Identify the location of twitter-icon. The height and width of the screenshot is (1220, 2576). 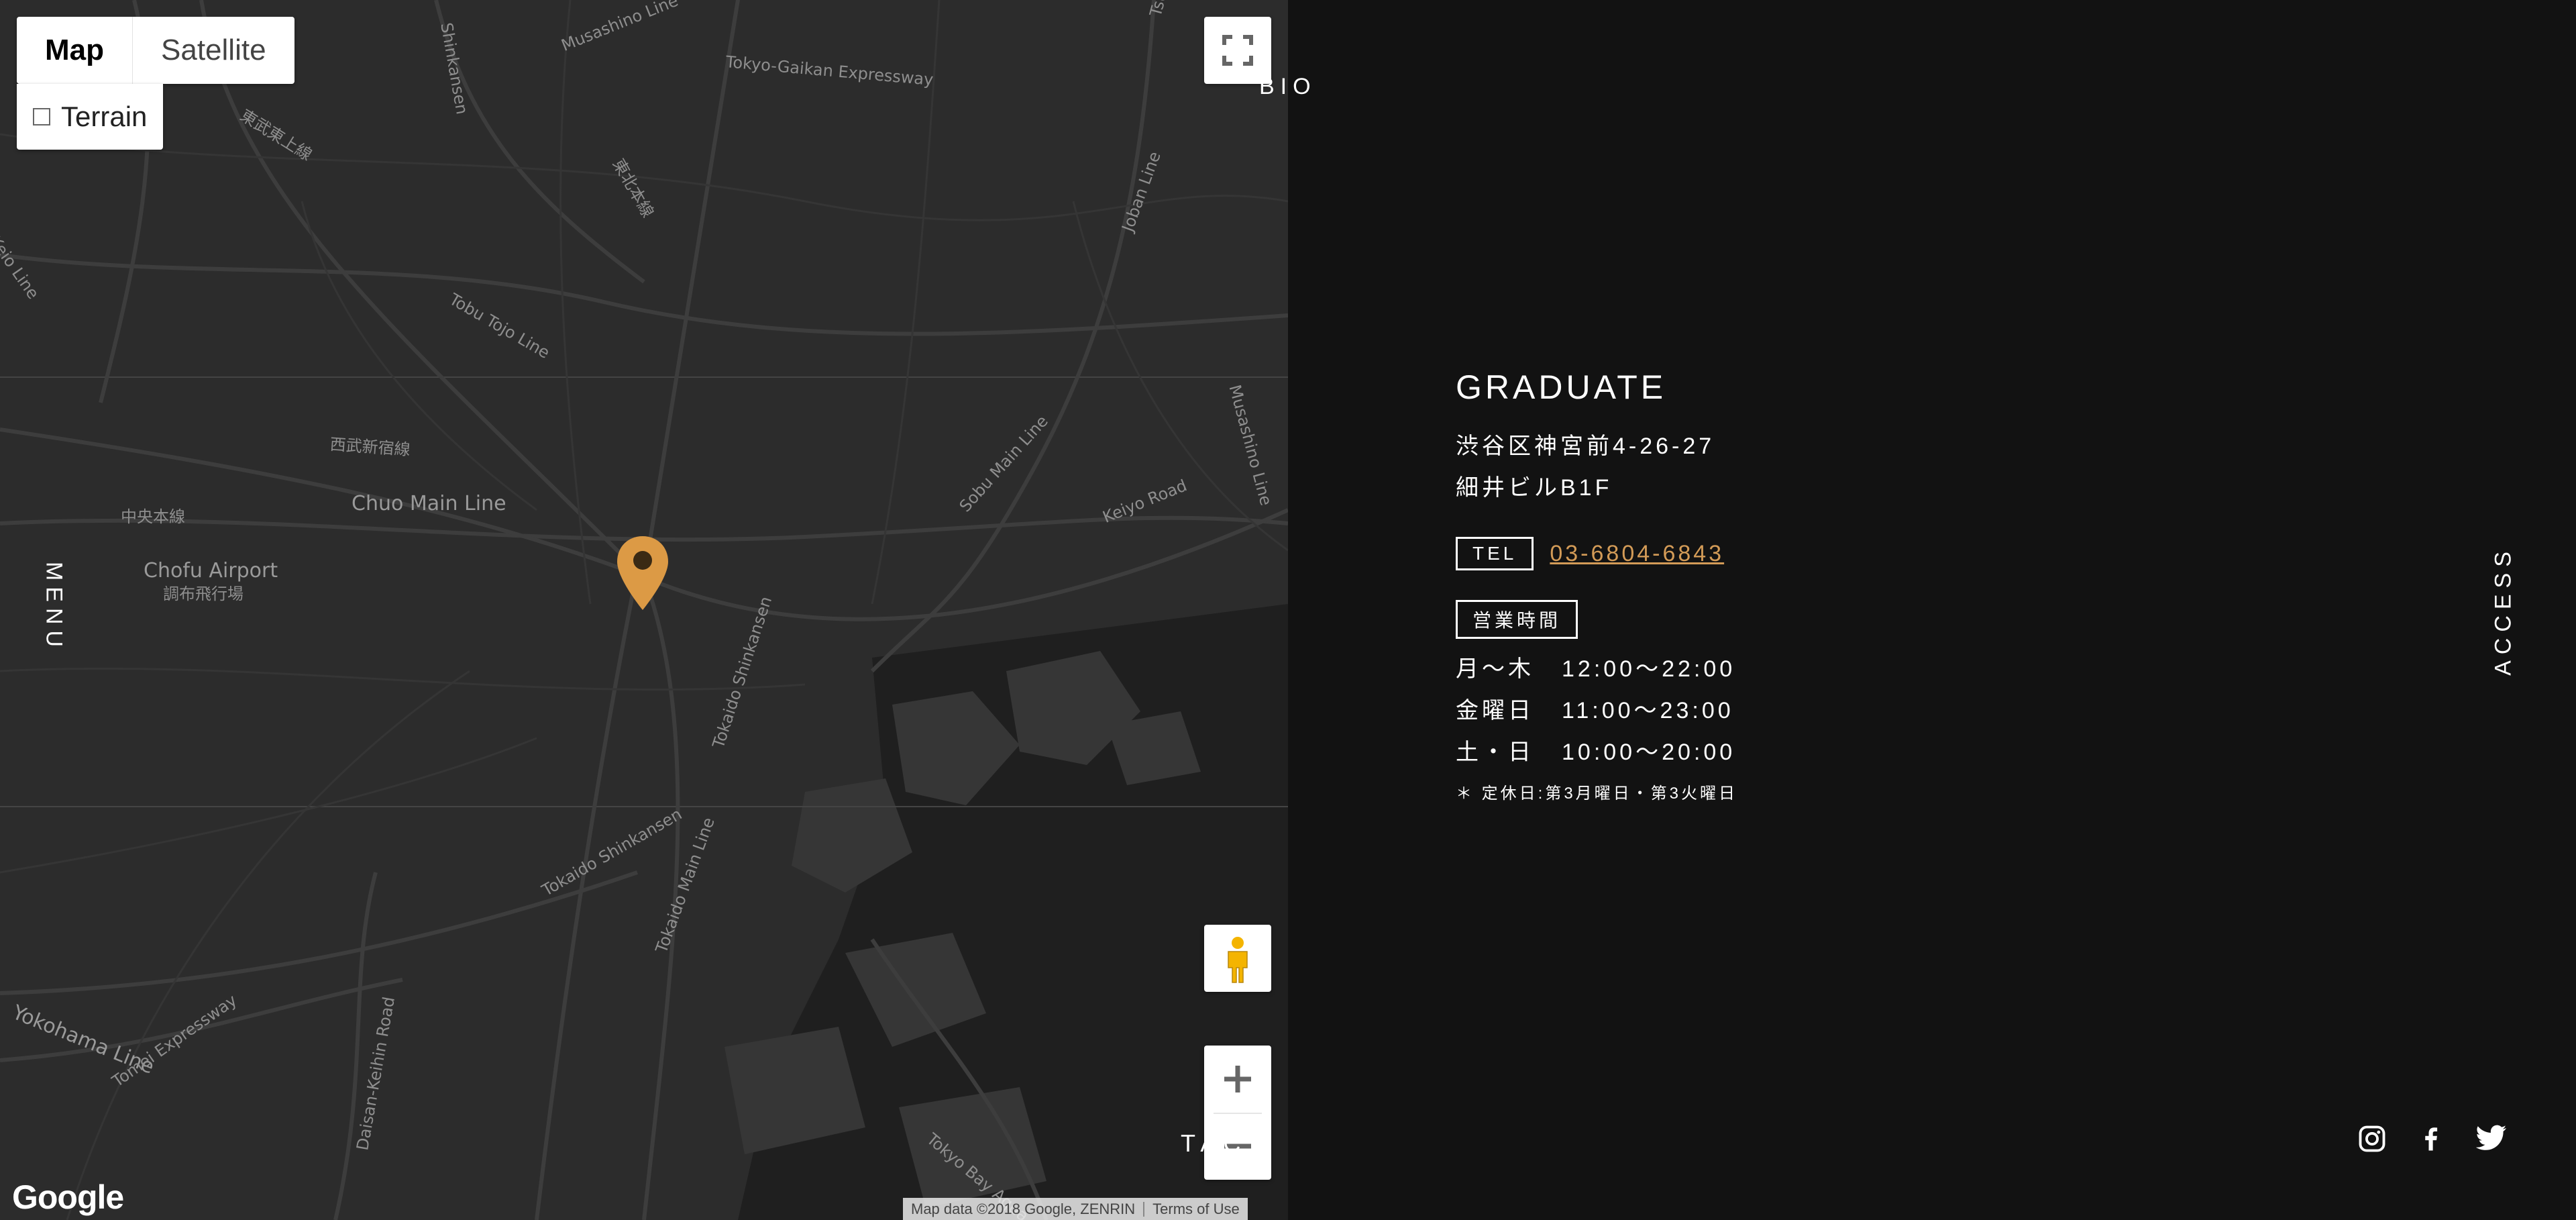
(2491, 1139).